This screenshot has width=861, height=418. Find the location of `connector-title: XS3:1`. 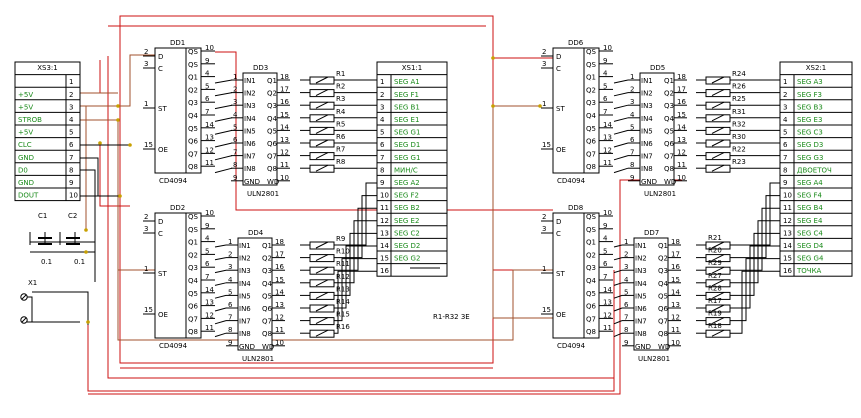

connector-title: XS3:1 is located at coordinates (47, 68).